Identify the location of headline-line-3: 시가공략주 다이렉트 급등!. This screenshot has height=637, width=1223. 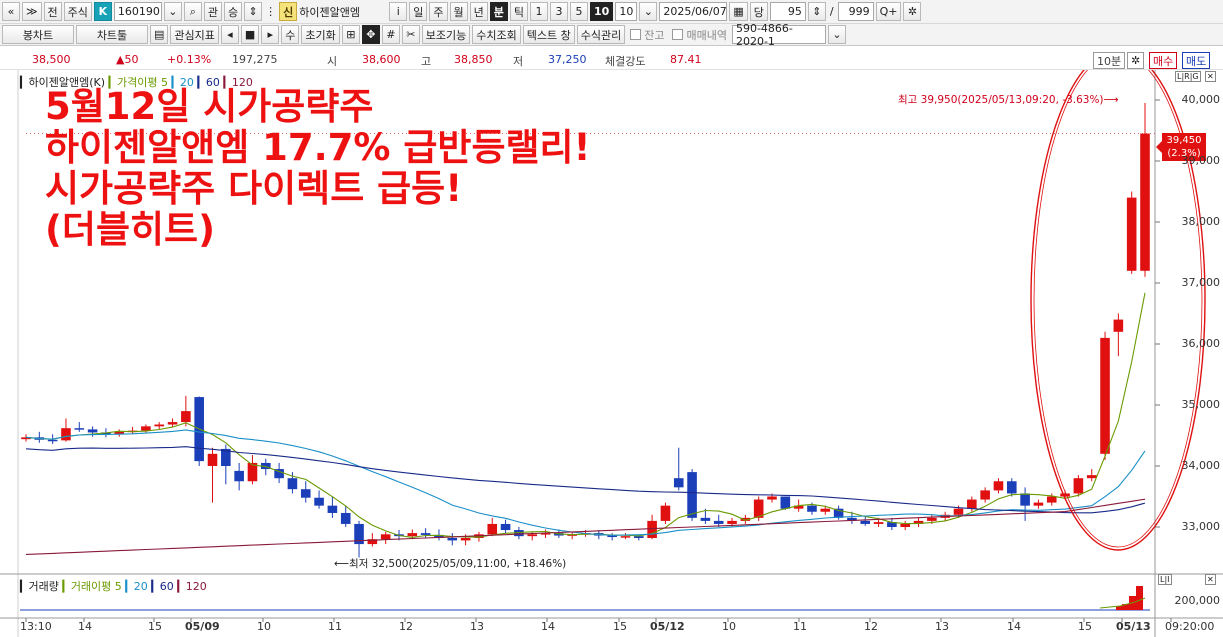
(254, 188).